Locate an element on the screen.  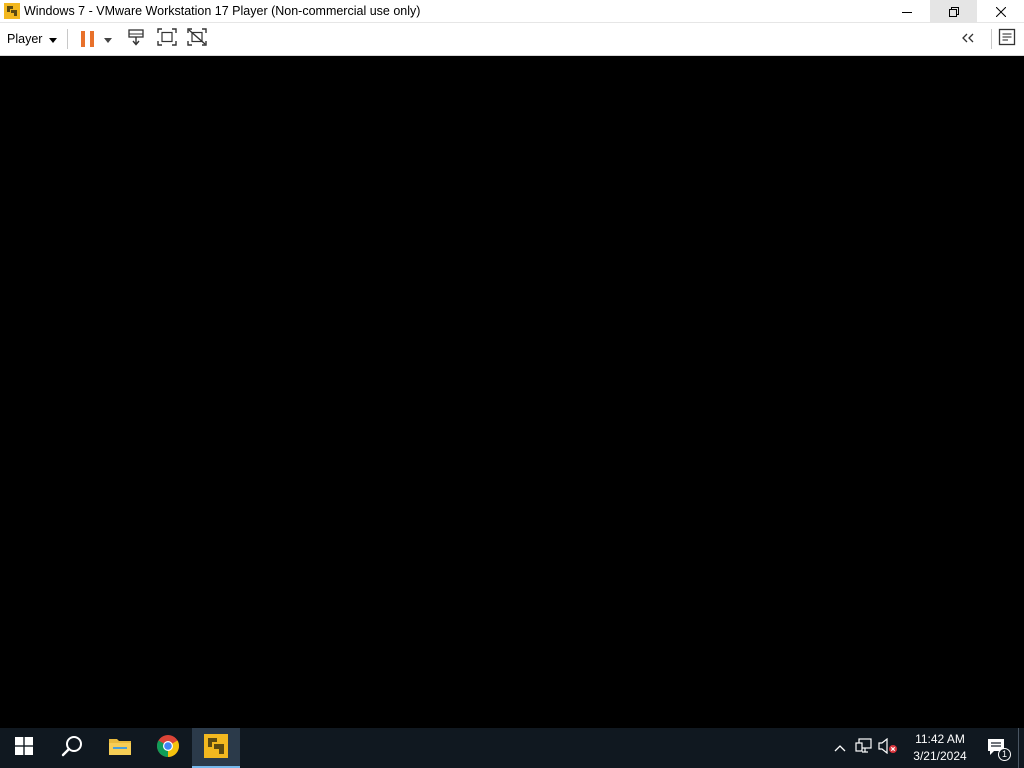
close-button is located at coordinates (1000, 11).